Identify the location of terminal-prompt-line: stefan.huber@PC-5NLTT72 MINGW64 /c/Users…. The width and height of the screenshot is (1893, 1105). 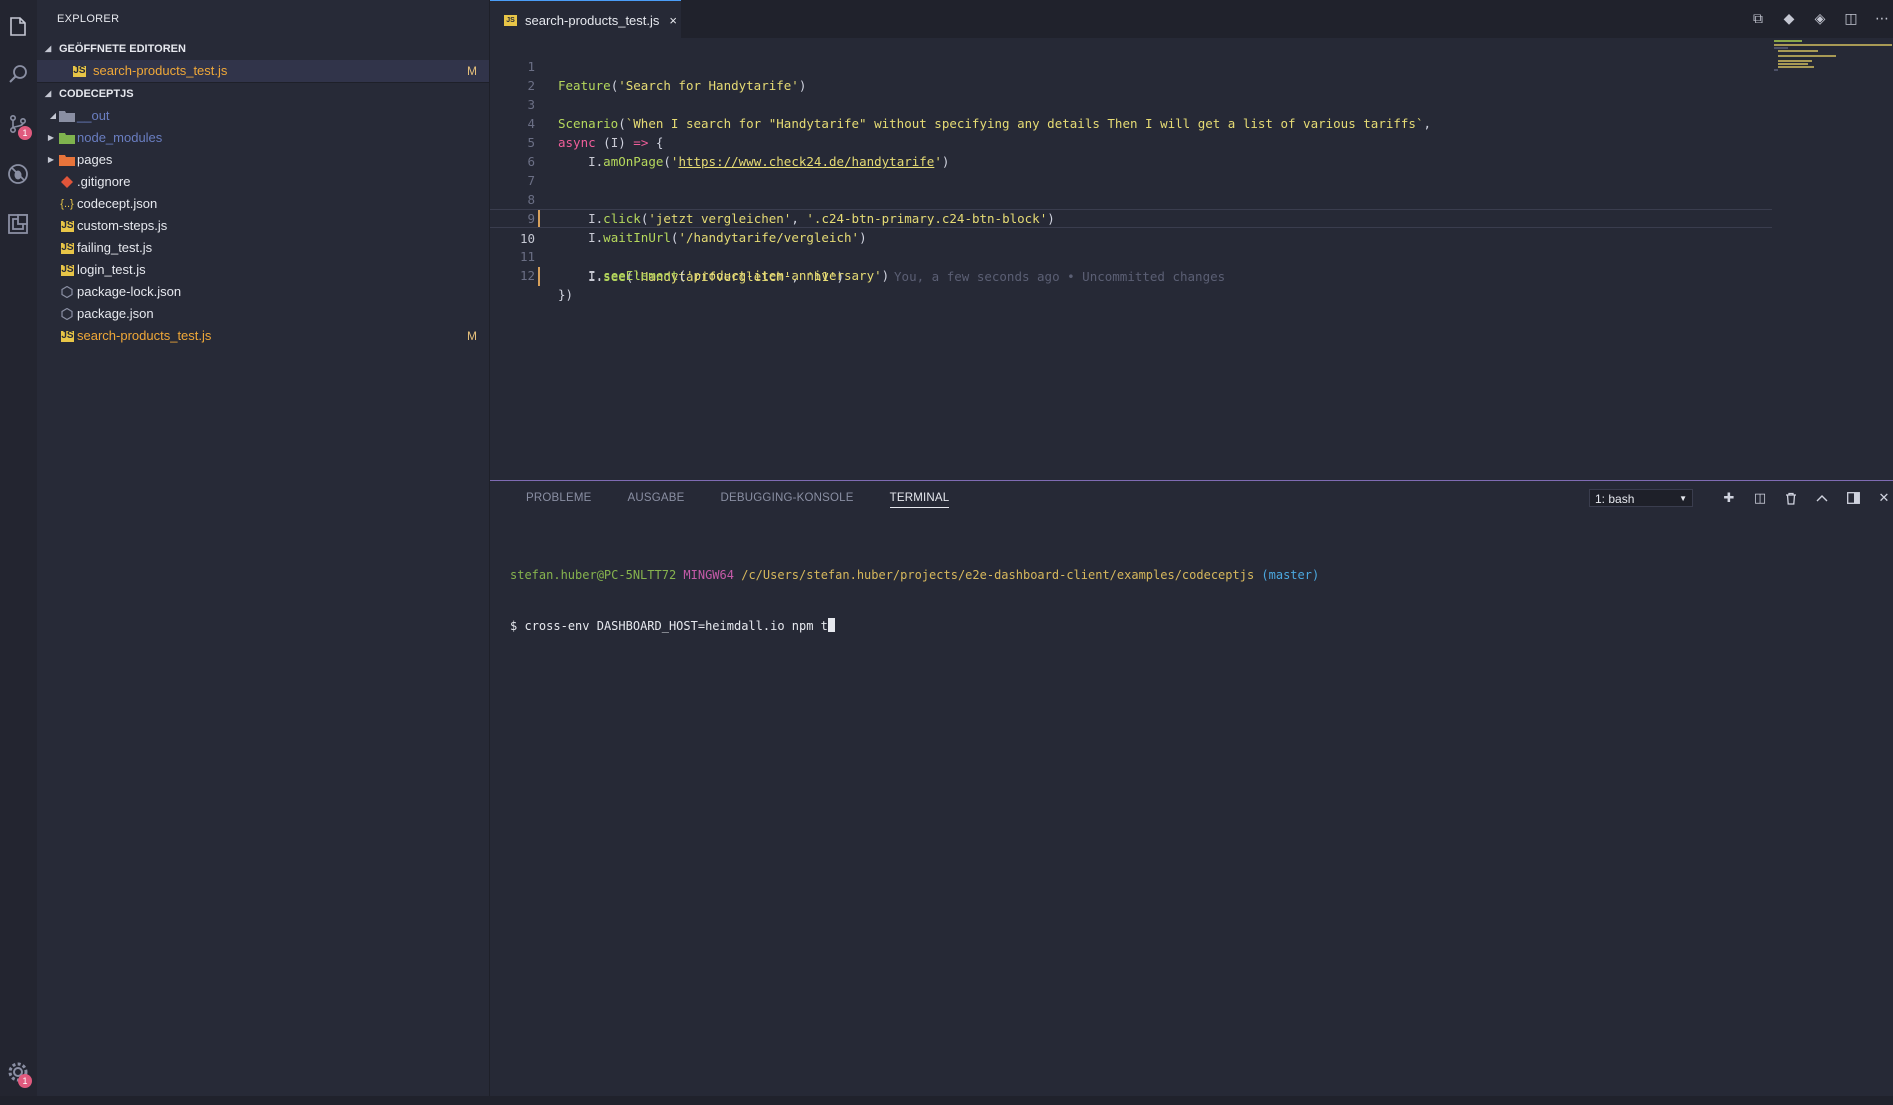
(914, 575).